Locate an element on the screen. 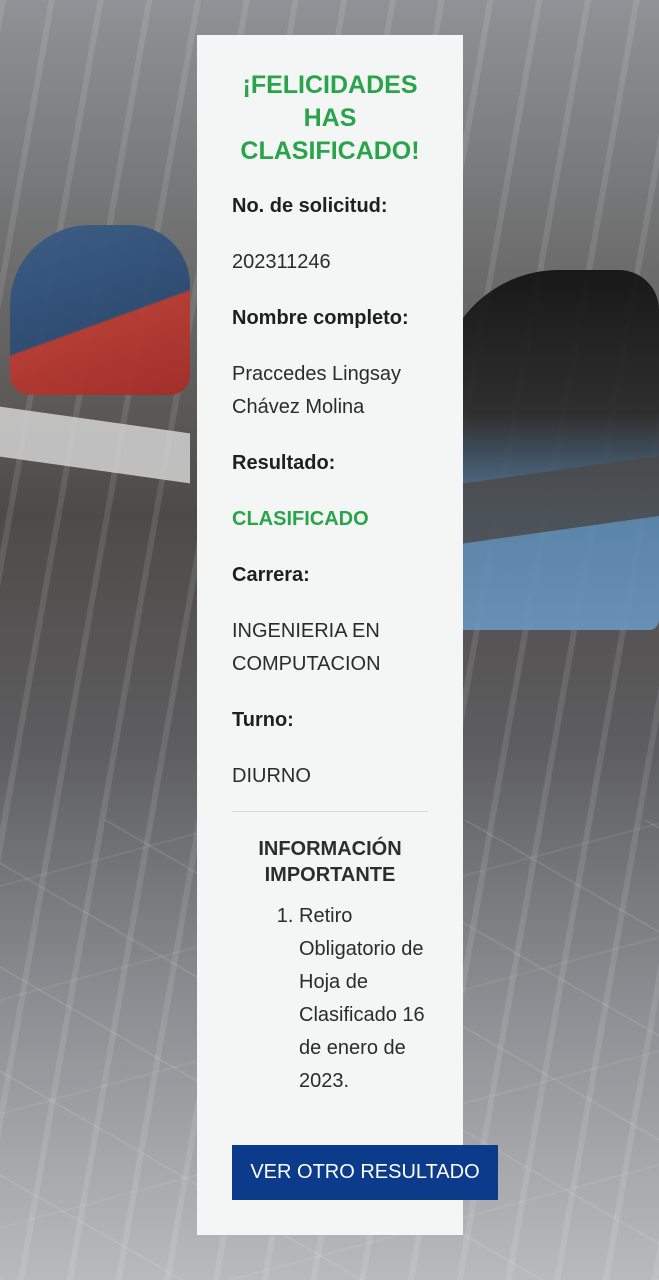  full-name-label: Nombre completo: is located at coordinates (320, 318).